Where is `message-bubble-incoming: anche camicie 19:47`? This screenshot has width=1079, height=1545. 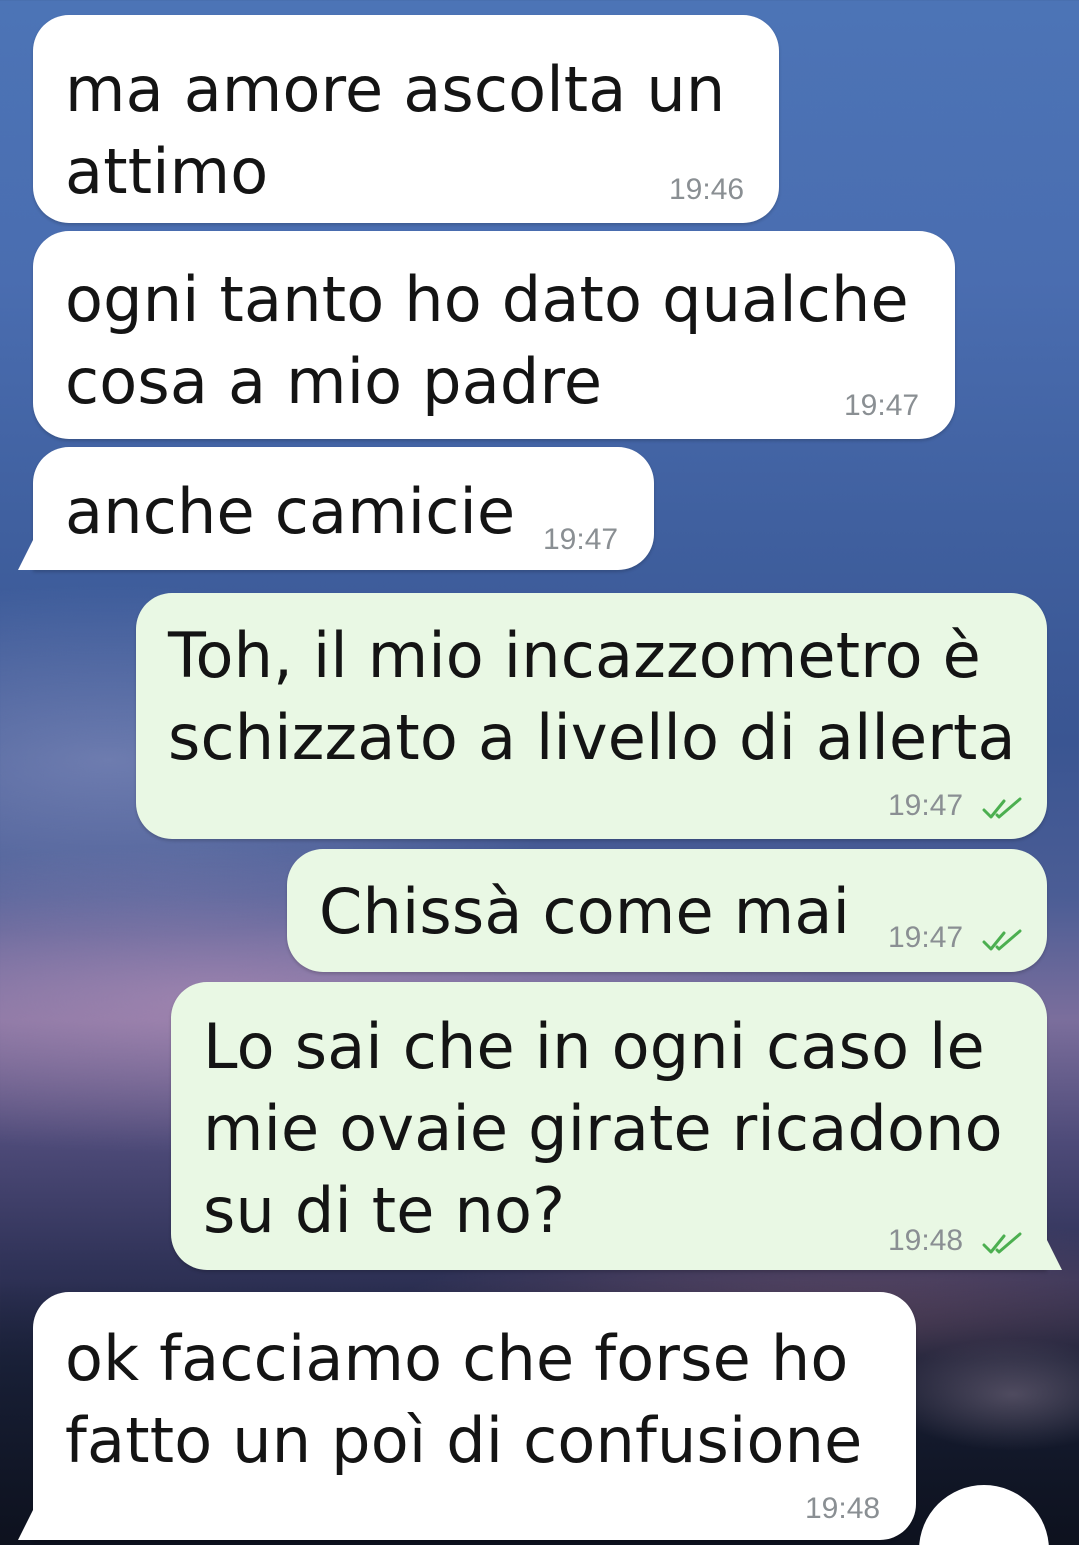
message-bubble-incoming: anche camicie 19:47 is located at coordinates (336, 508).